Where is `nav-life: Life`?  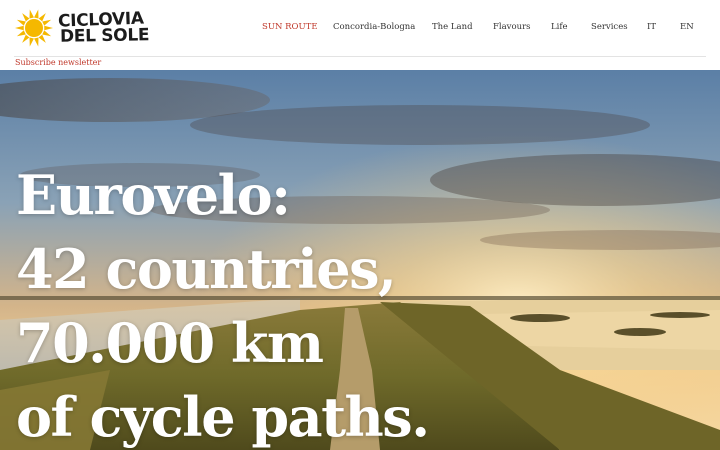
nav-life: Life is located at coordinates (559, 27).